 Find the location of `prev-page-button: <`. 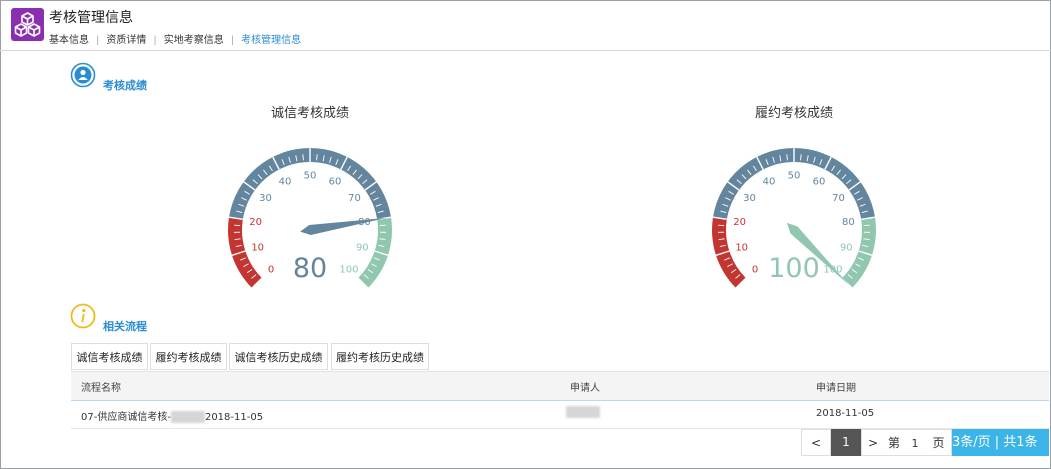

prev-page-button: < is located at coordinates (816, 442).